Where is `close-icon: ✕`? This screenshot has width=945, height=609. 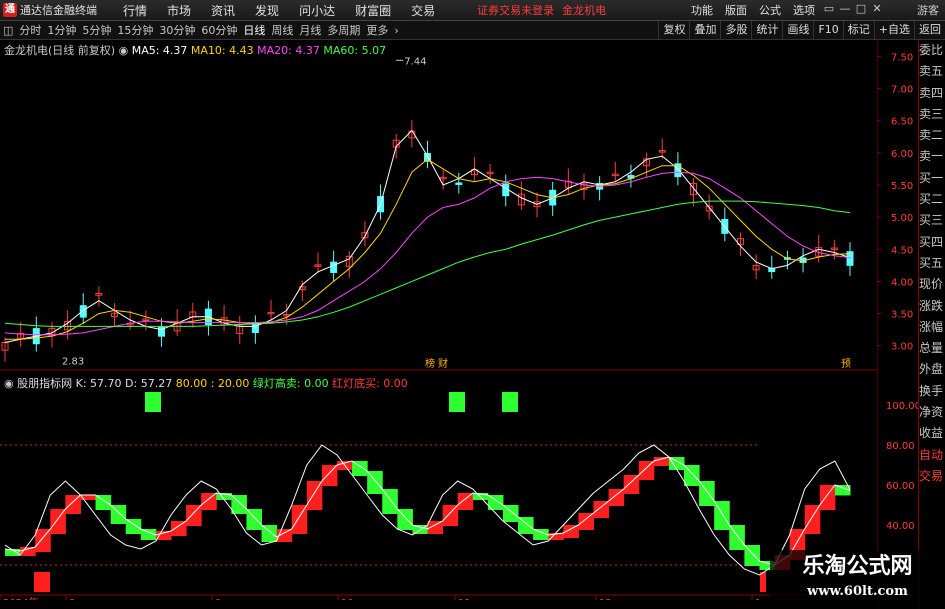 close-icon: ✕ is located at coordinates (877, 10).